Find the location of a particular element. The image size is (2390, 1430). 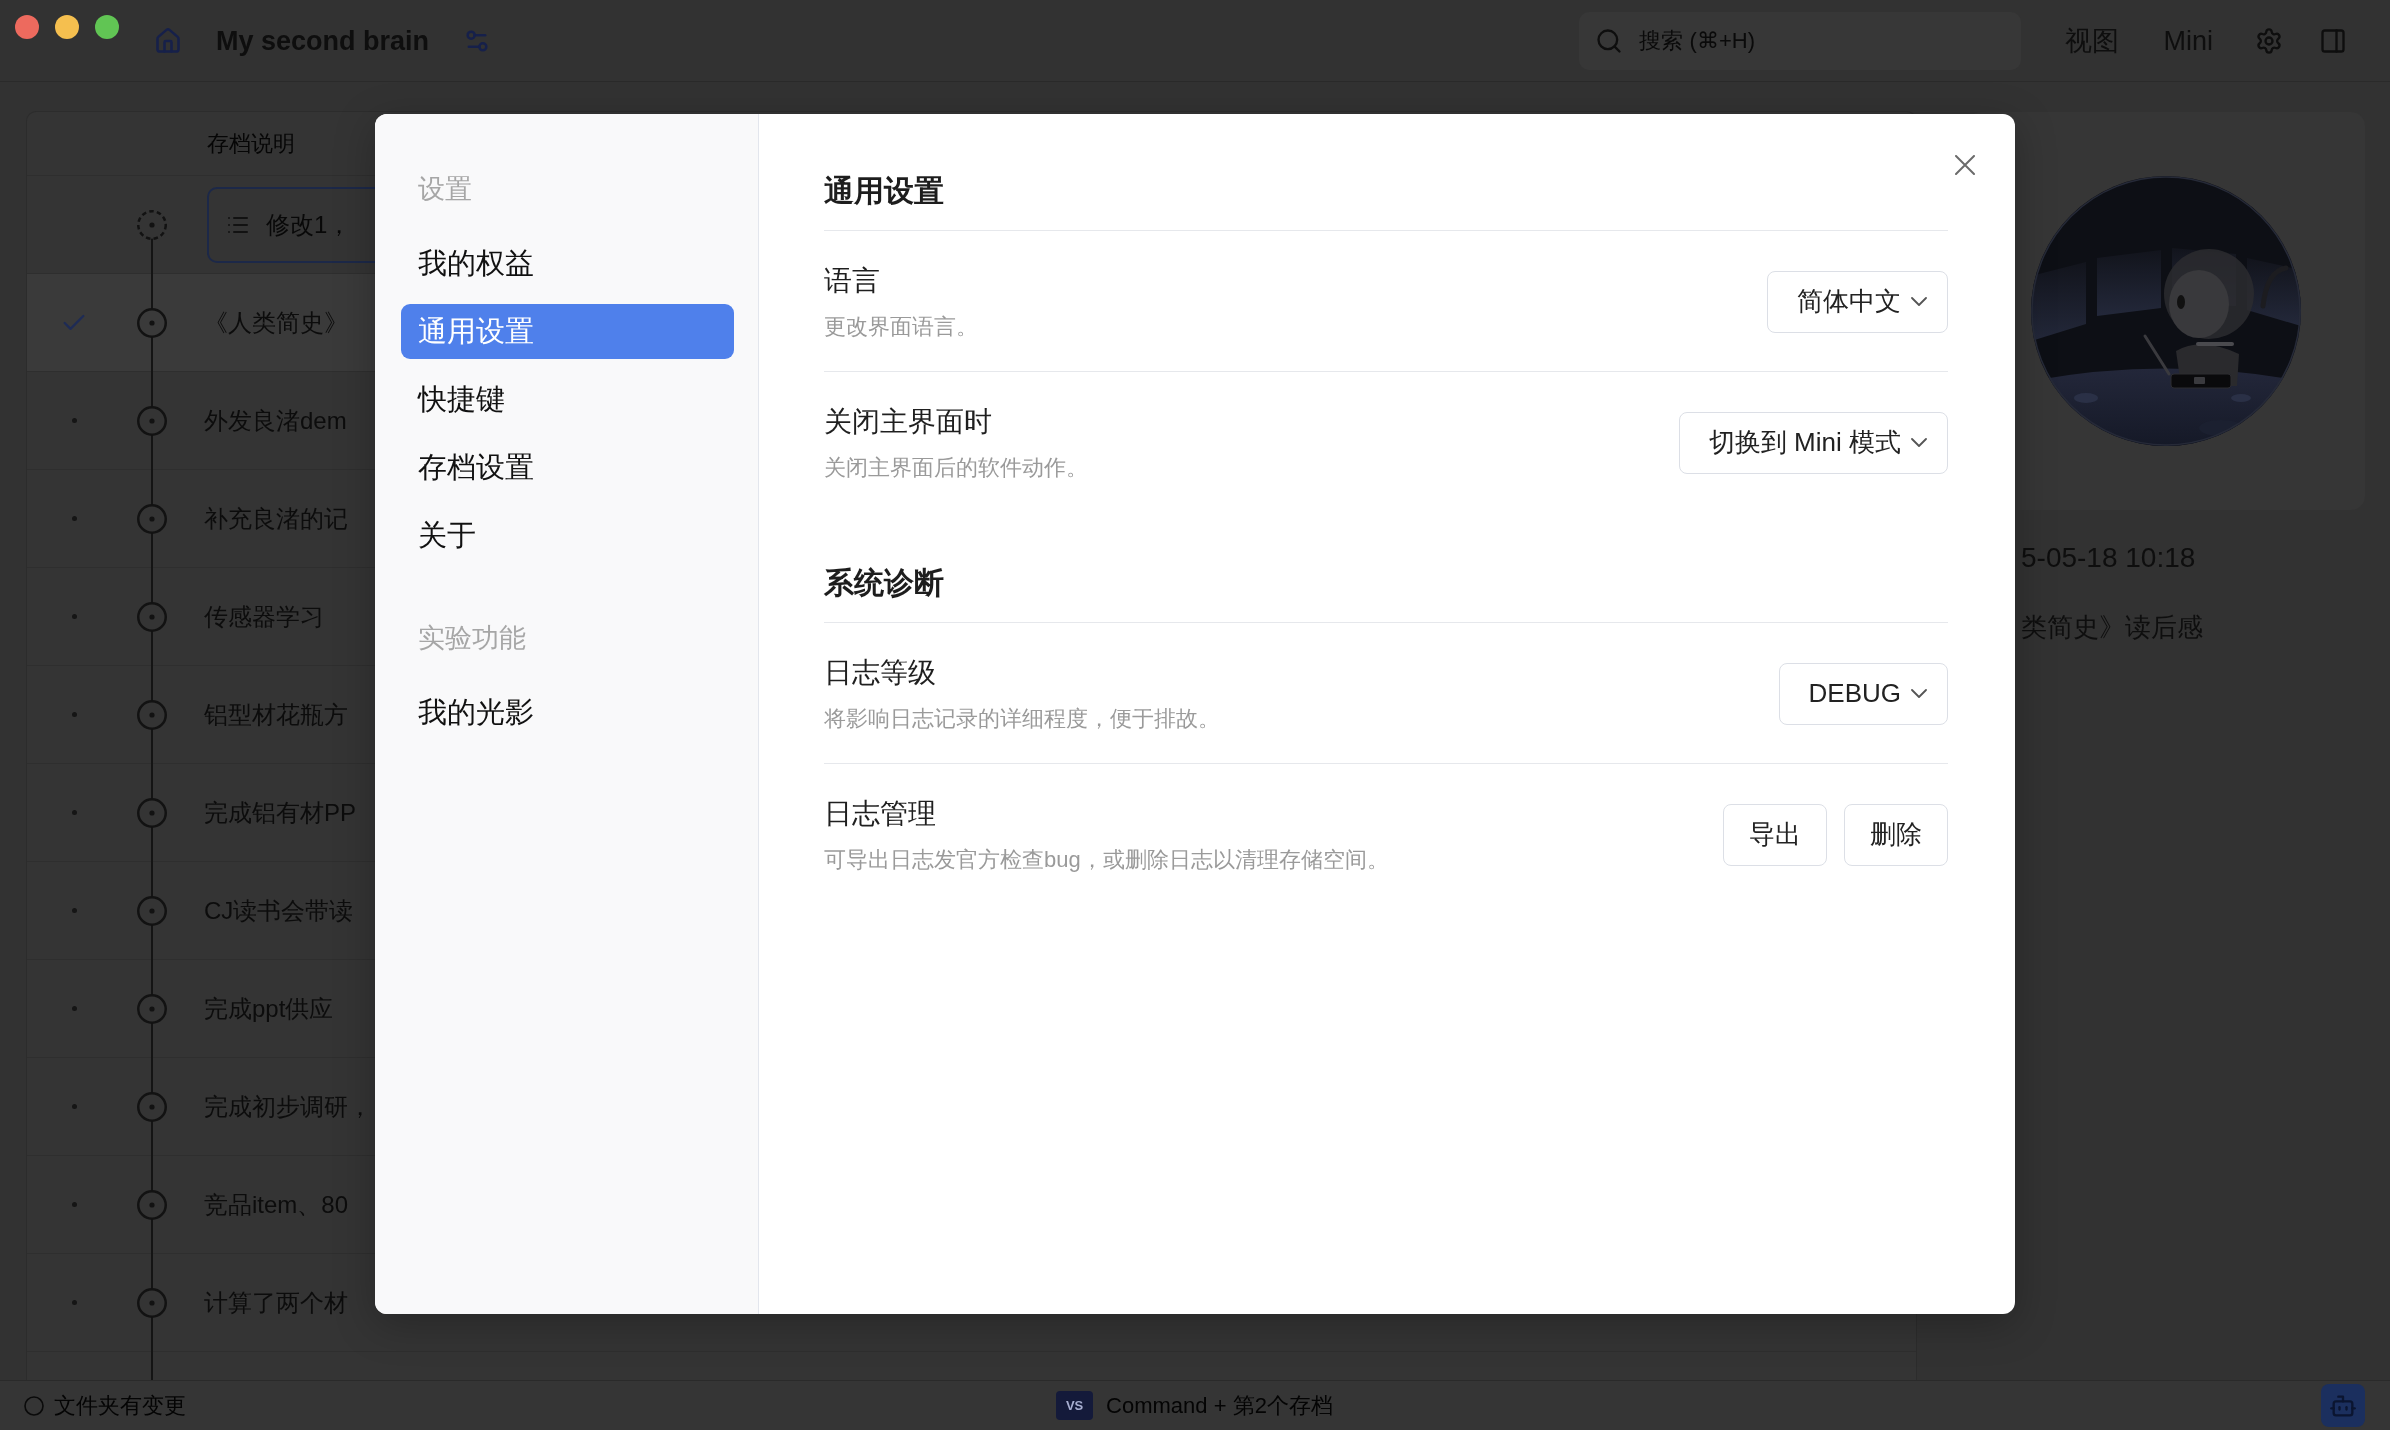

zoom-window-button is located at coordinates (107, 27).